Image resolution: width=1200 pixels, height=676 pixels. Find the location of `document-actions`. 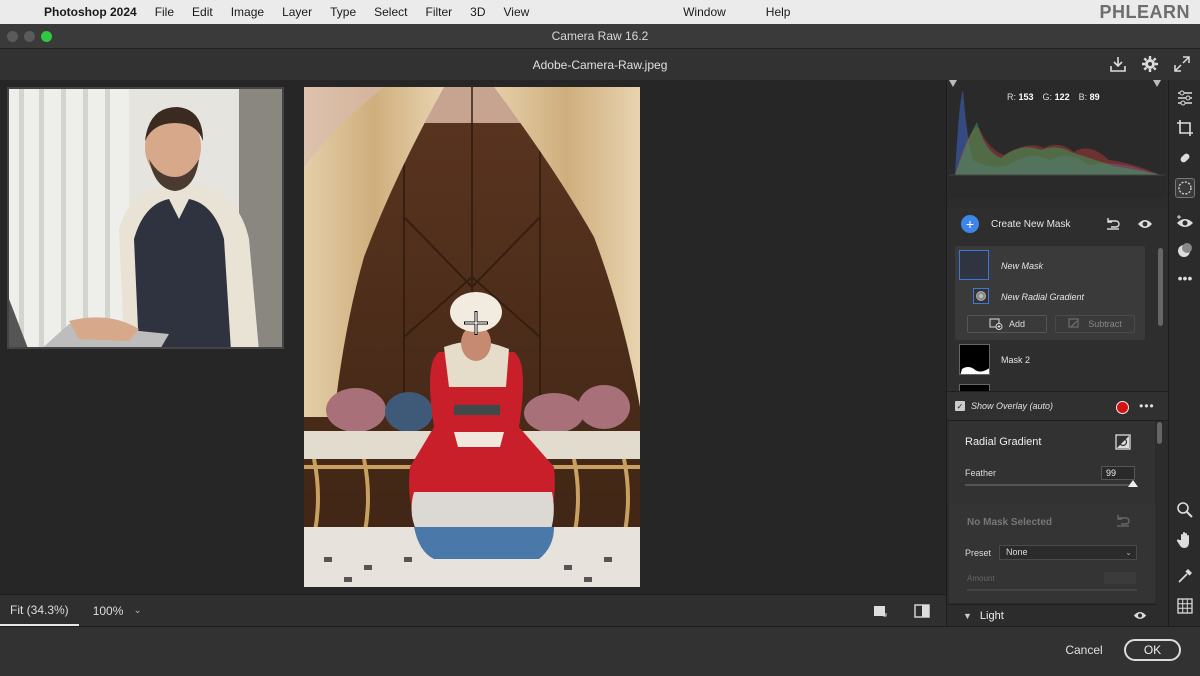

document-actions is located at coordinates (1150, 64).